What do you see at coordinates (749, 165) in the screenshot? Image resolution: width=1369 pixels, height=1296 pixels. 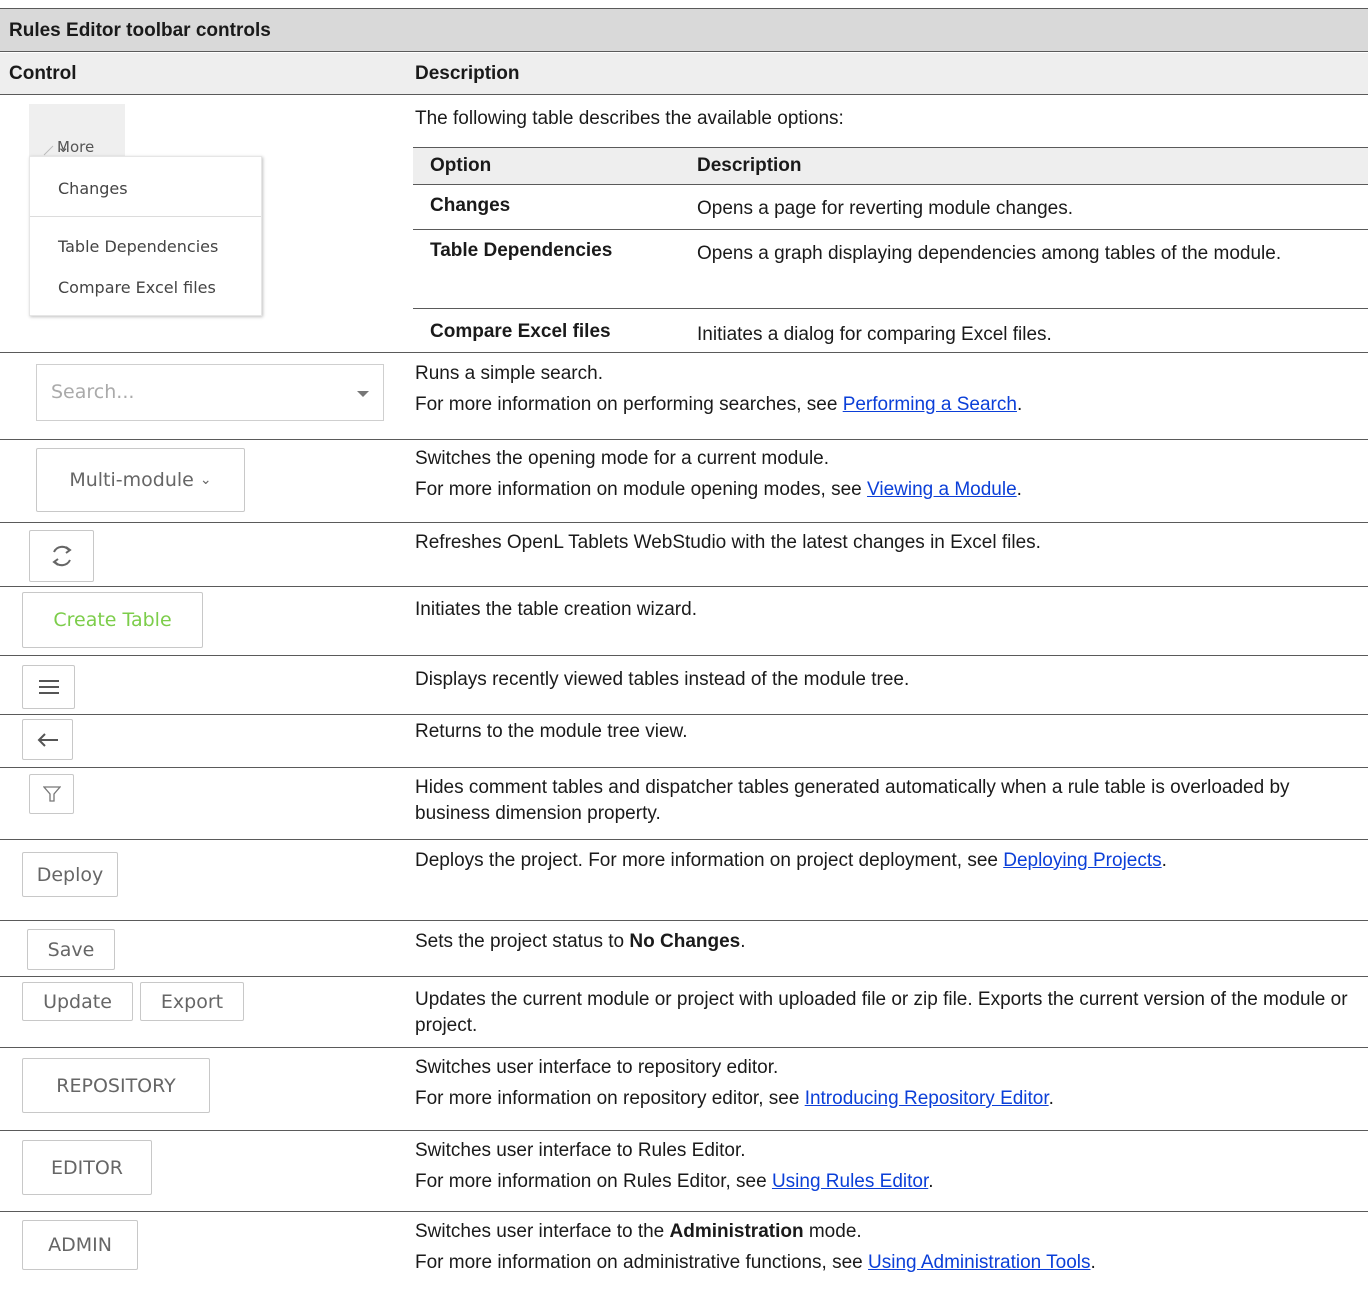 I see `options-header-description: Description` at bounding box center [749, 165].